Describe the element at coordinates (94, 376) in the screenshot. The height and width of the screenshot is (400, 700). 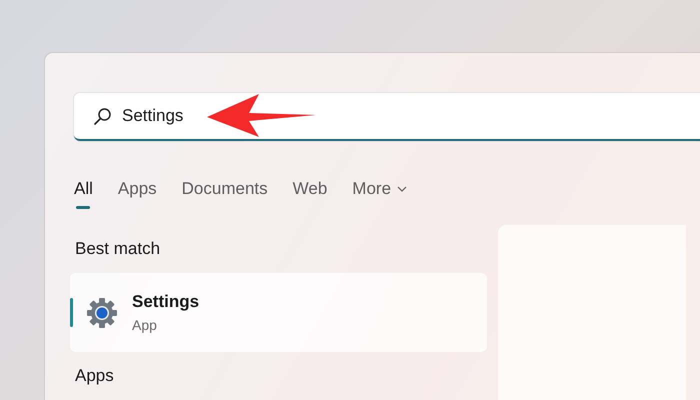
I see `section-heading: Apps` at that location.